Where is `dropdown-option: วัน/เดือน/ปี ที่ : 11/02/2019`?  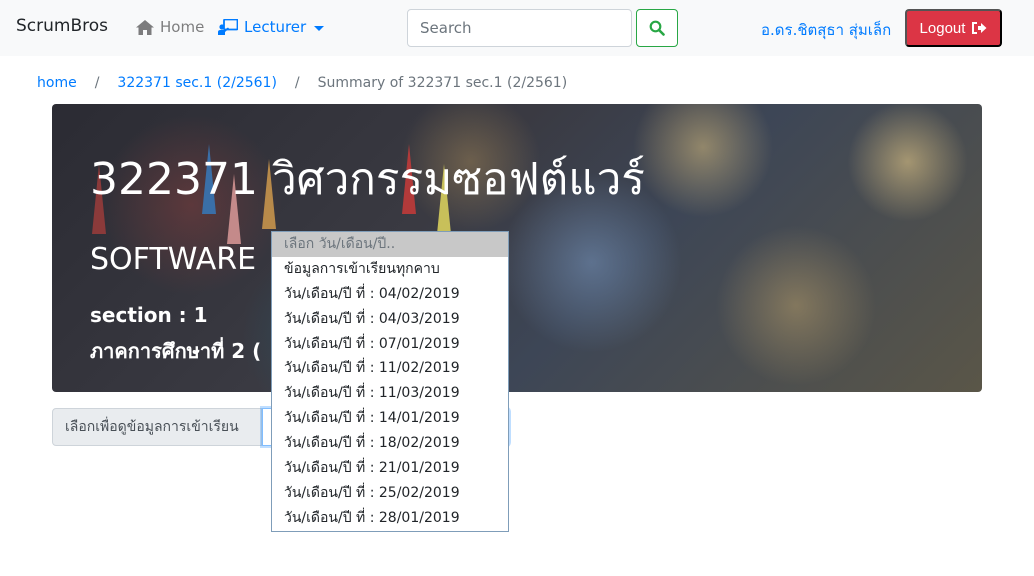 dropdown-option: วัน/เดือน/ปี ที่ : 11/02/2019 is located at coordinates (390, 368).